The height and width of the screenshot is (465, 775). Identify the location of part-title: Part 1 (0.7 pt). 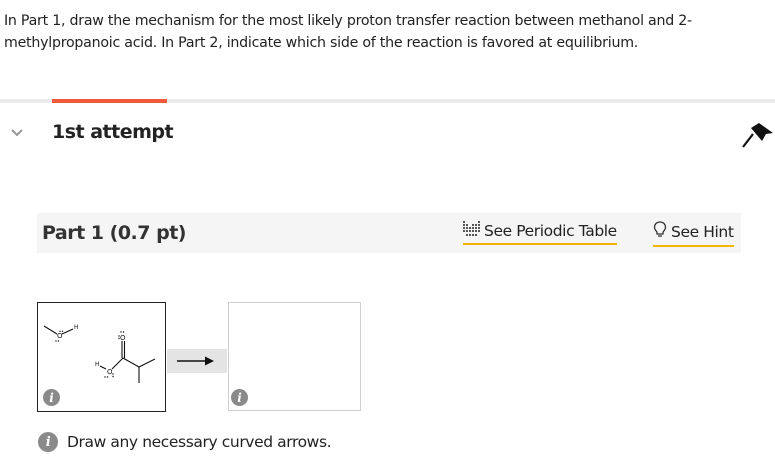
(114, 233).